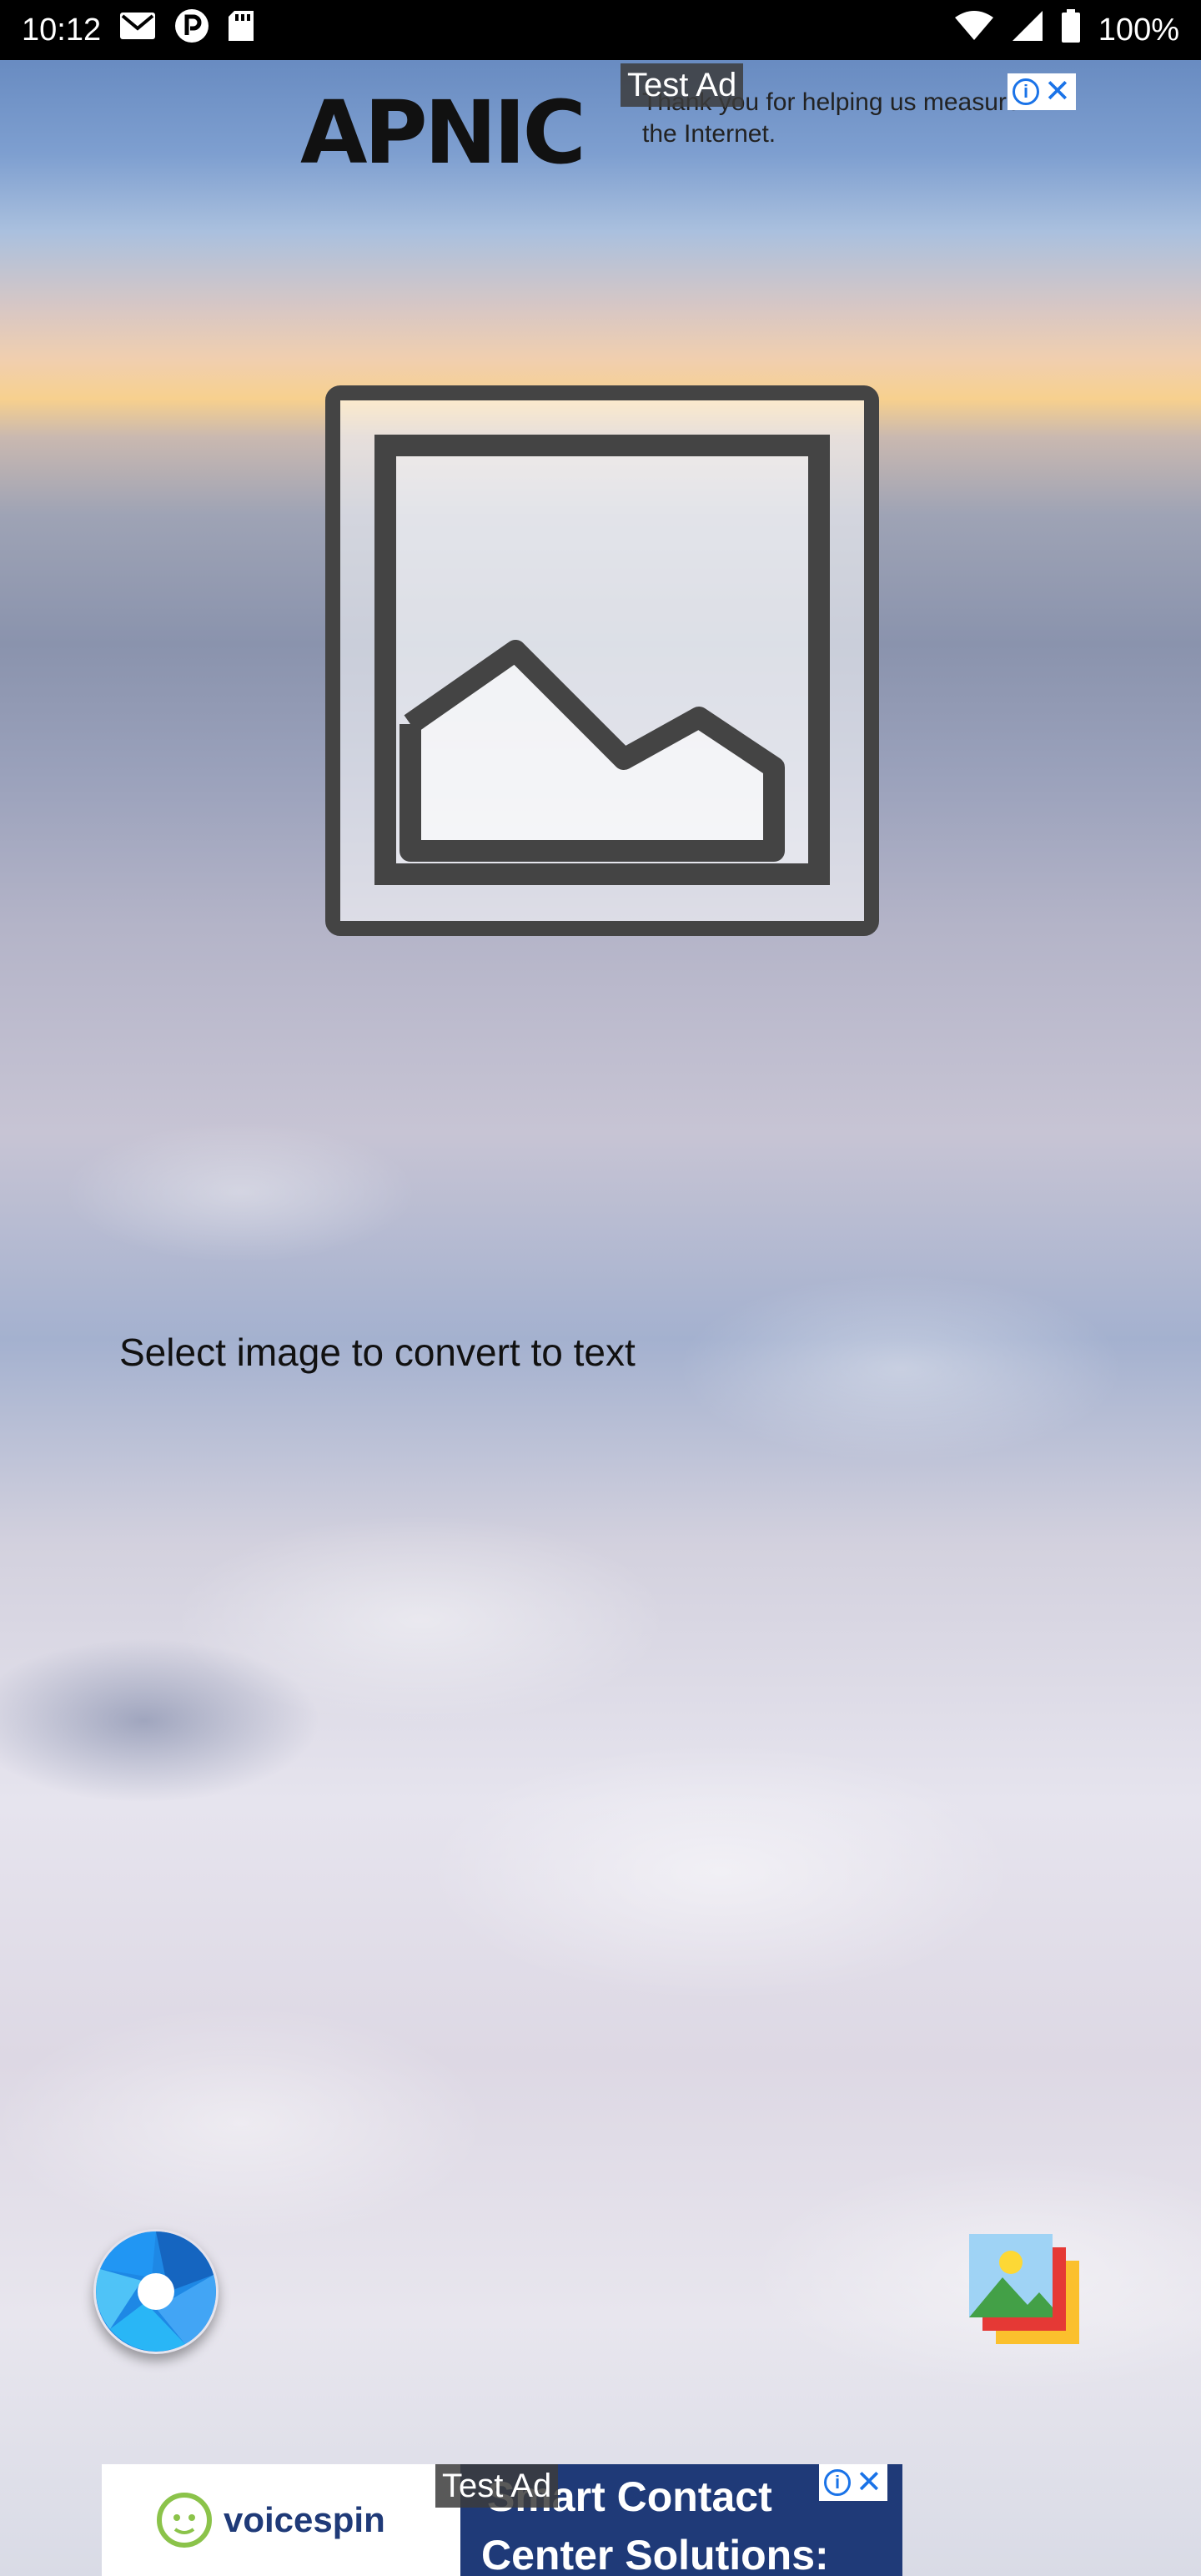  I want to click on gallery-button, so click(1025, 2288).